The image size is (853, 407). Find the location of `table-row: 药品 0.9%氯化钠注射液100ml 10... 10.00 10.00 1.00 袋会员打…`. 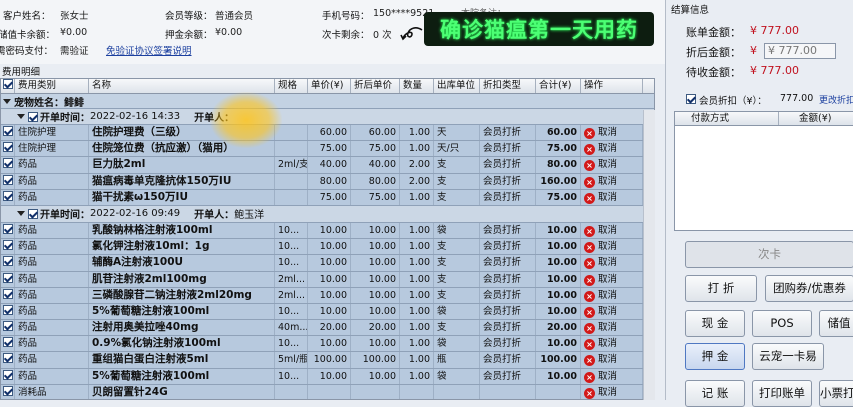

table-row: 药品 0.9%氯化钠注射液100ml 10... 10.00 10.00 1.00 袋会员打… is located at coordinates (327, 344).